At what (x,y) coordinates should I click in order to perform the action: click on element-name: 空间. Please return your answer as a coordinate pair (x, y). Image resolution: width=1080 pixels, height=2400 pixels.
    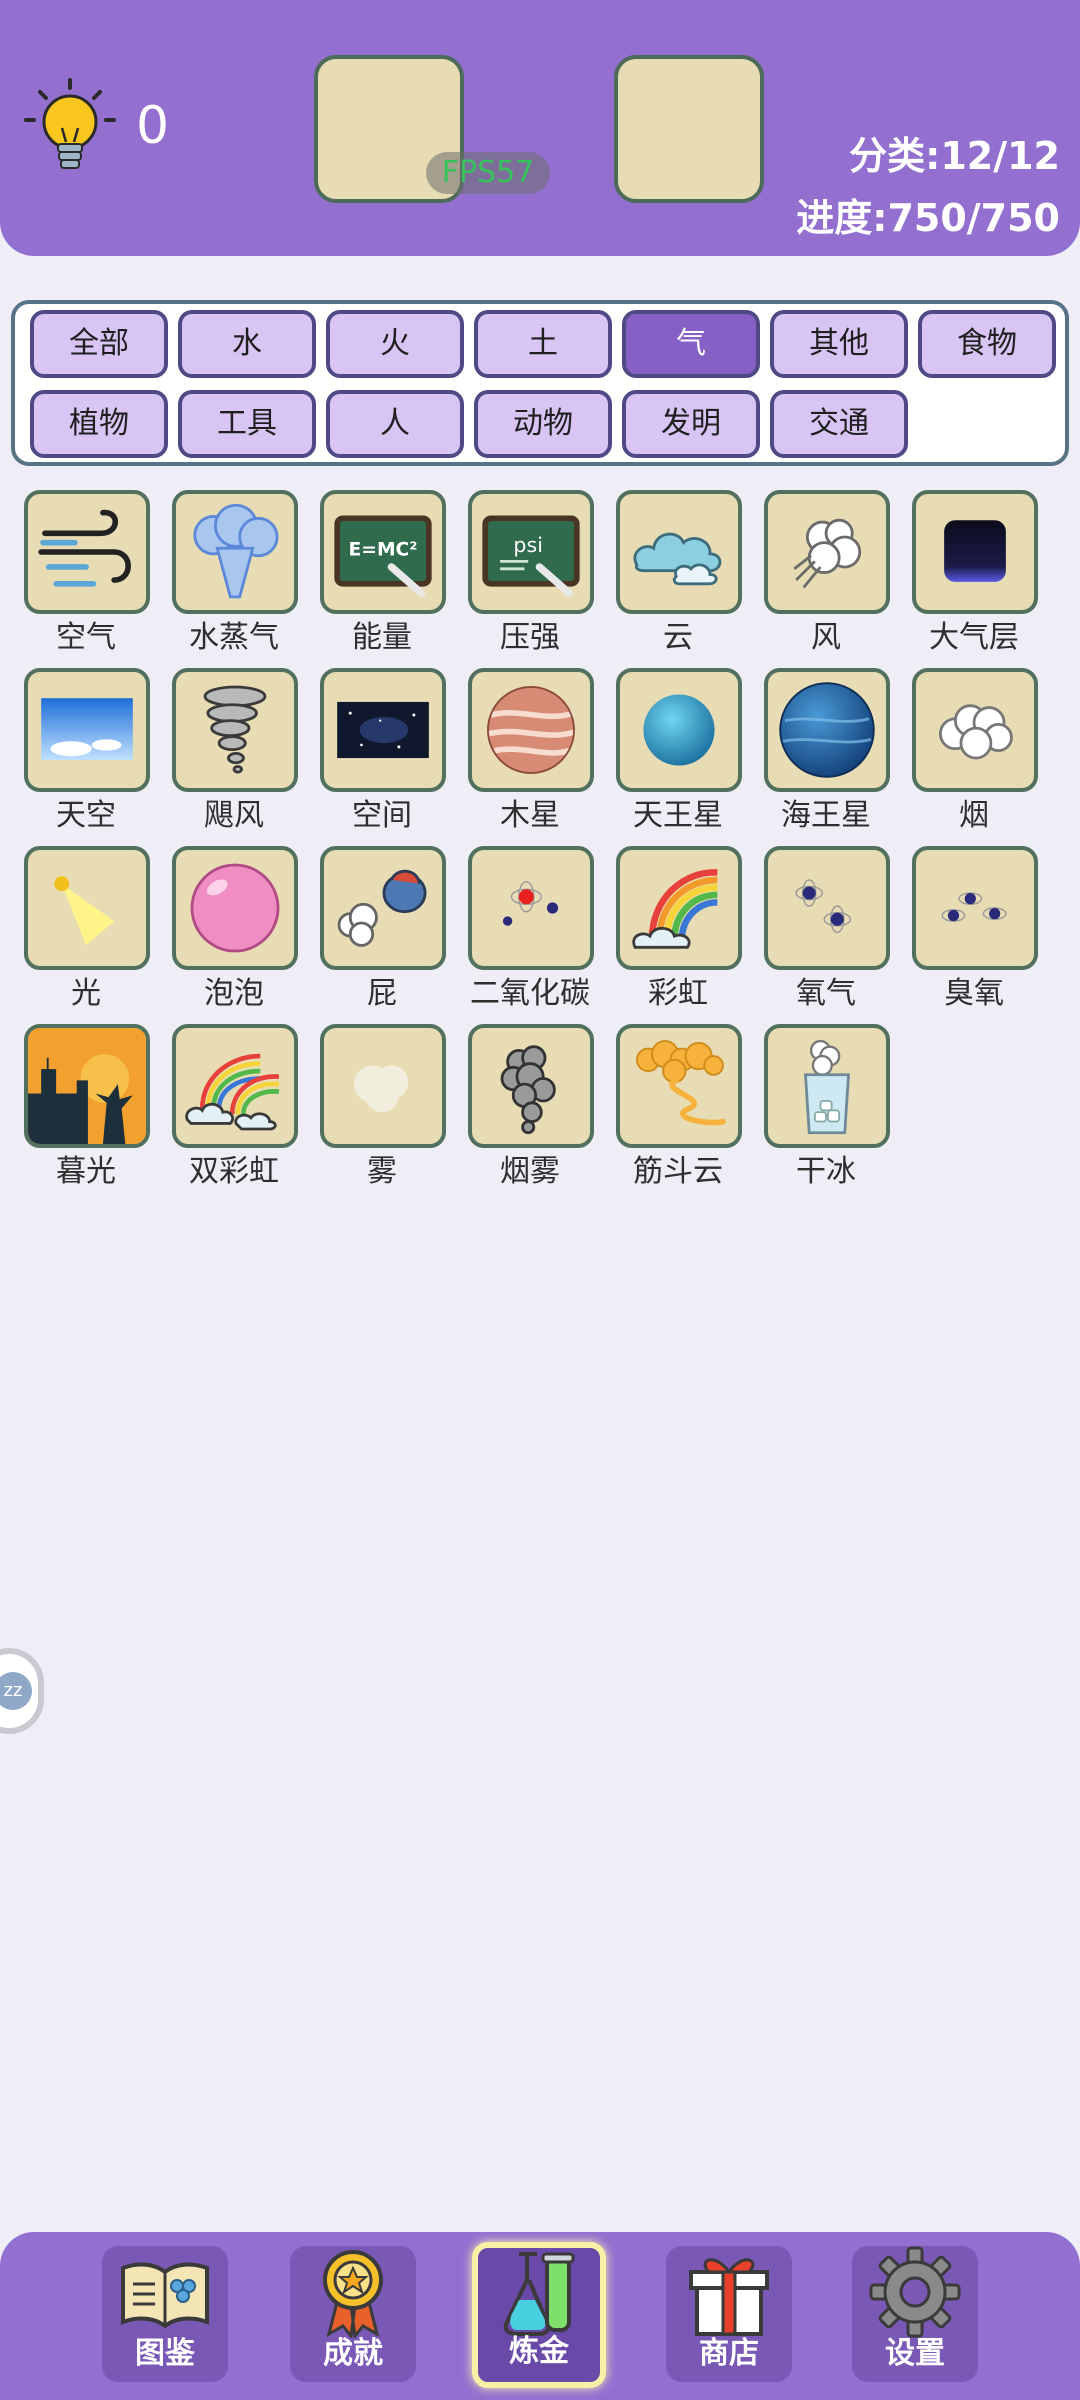
    Looking at the image, I should click on (382, 815).